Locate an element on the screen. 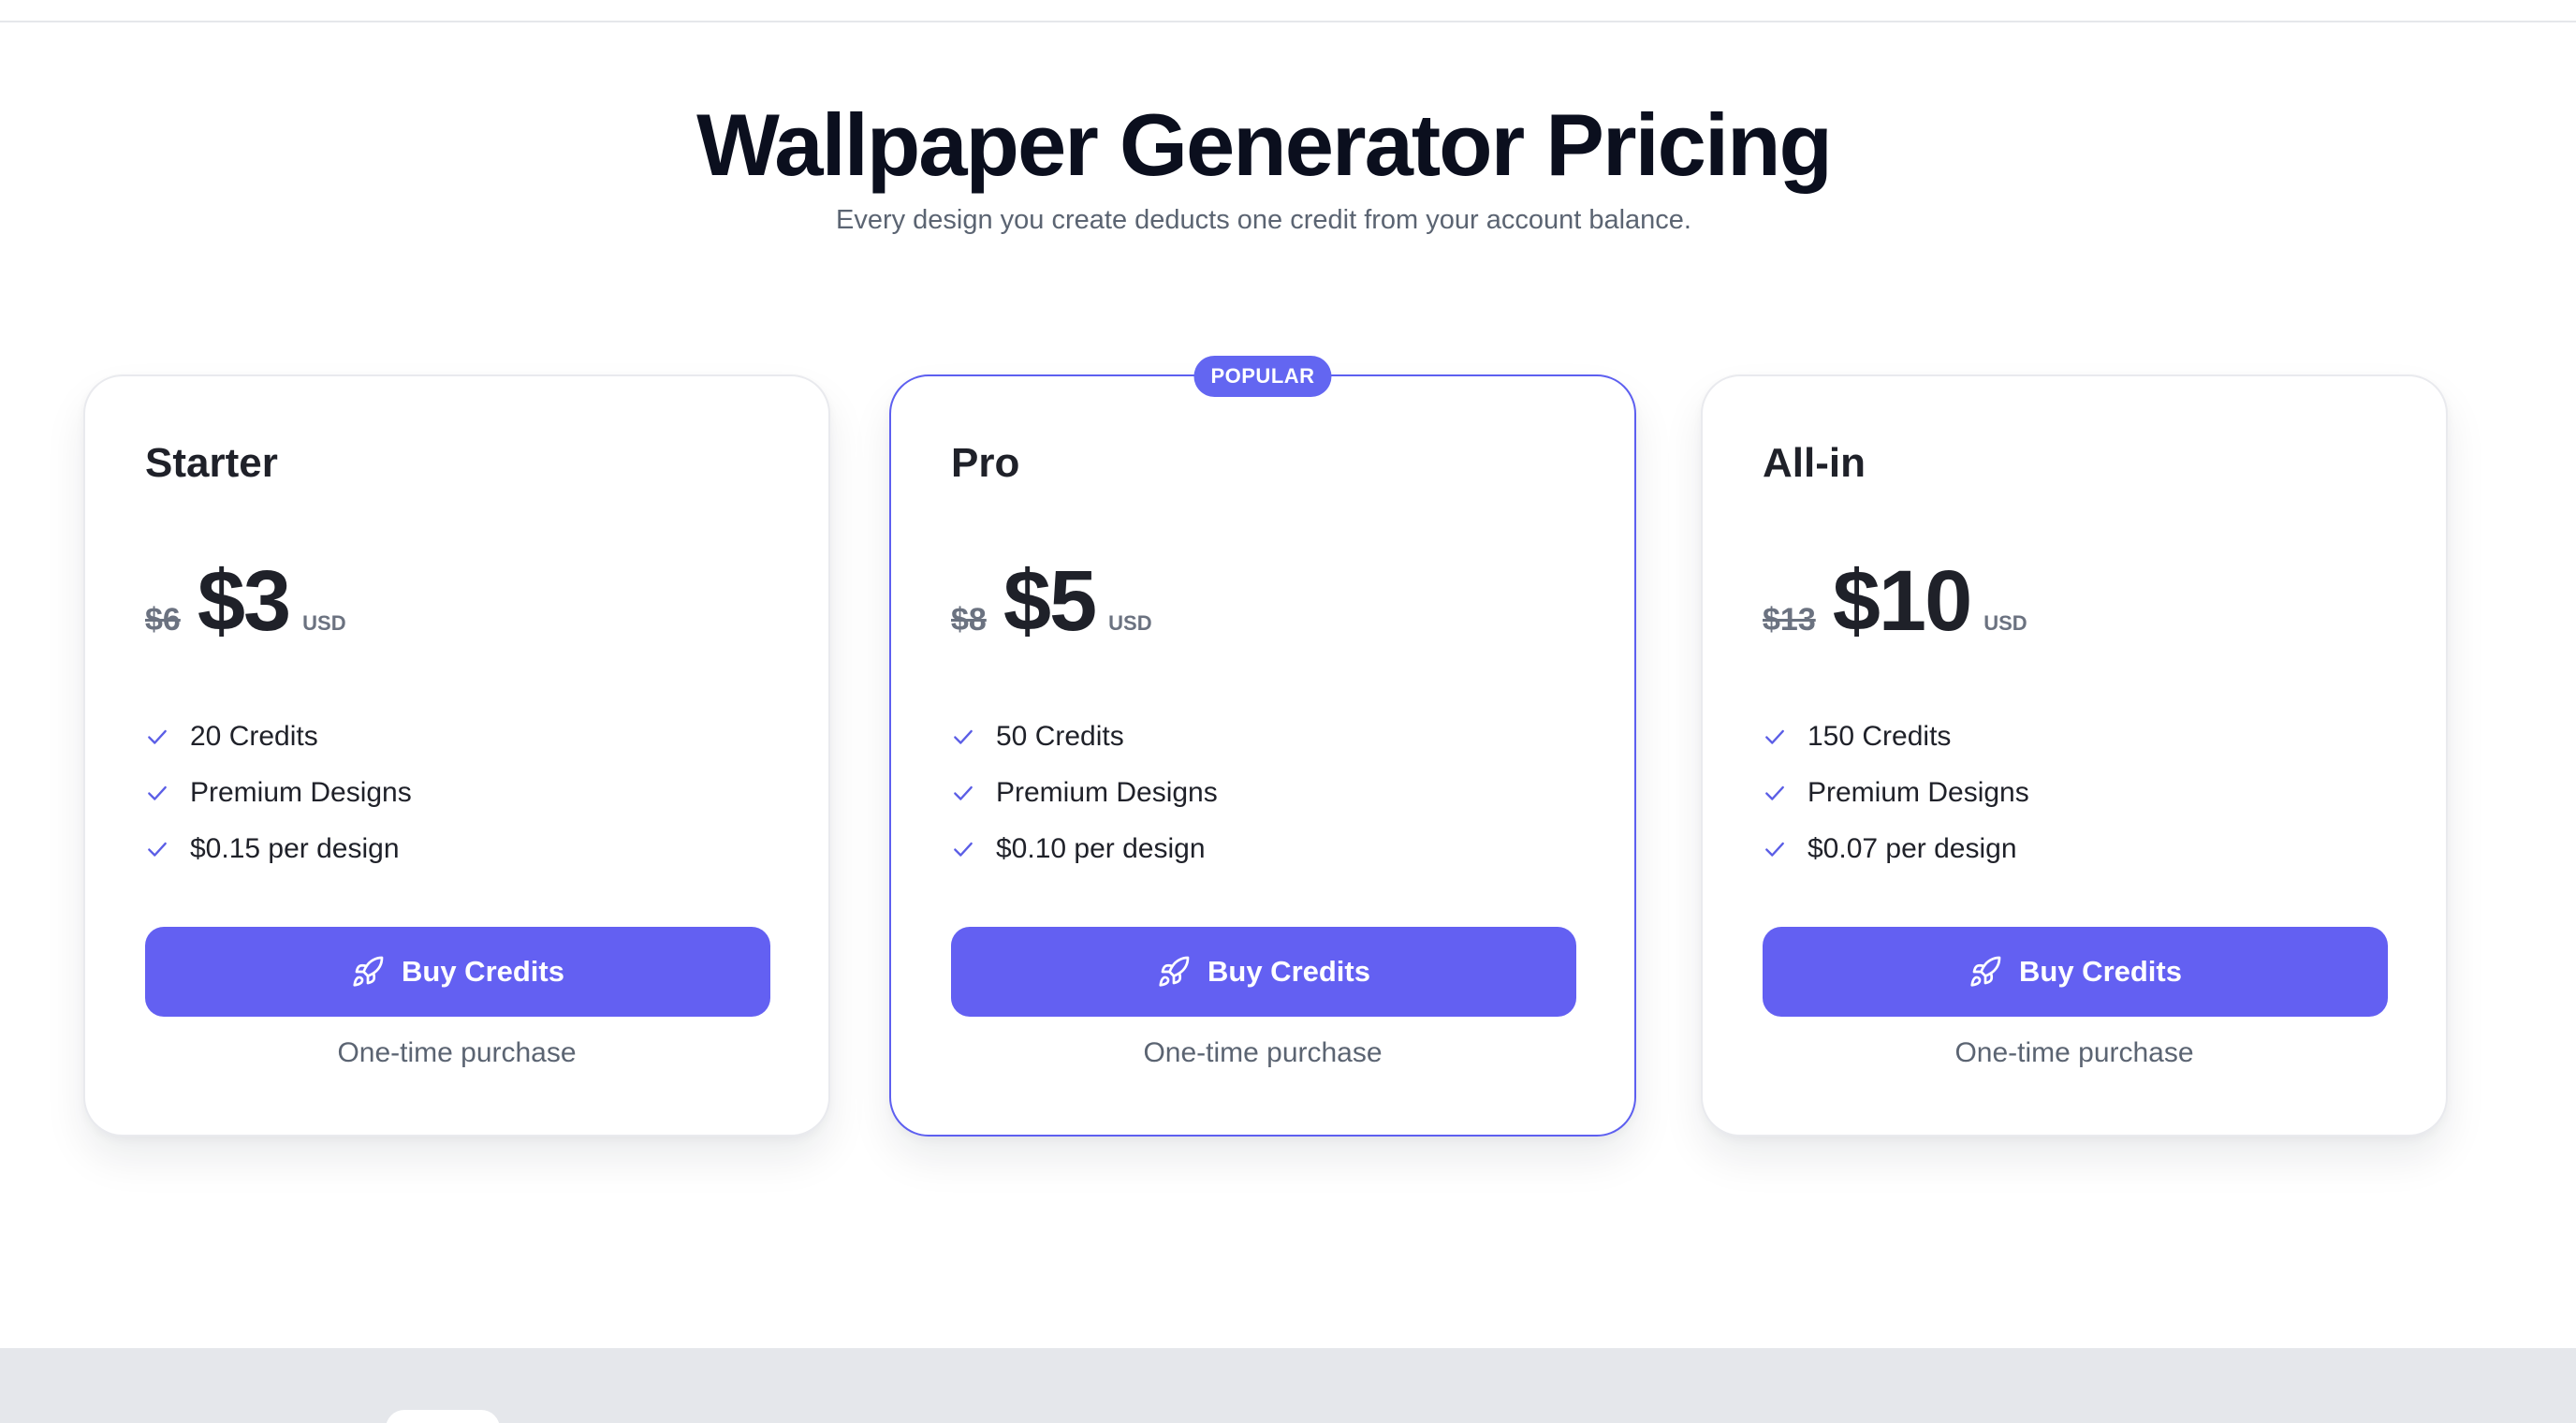  feature-label: 150 Credits is located at coordinates (1880, 737).